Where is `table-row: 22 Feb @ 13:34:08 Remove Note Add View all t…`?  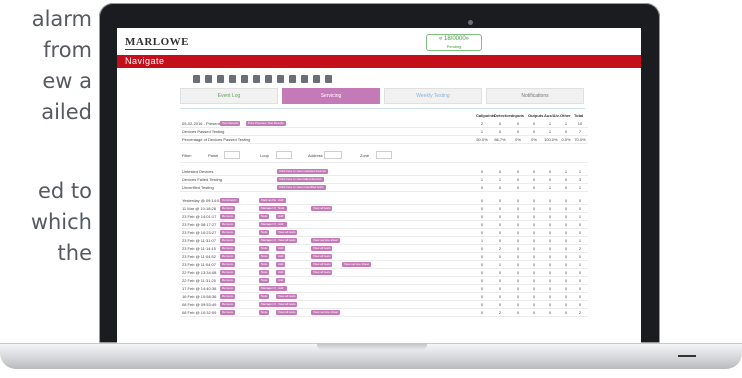 table-row: 22 Feb @ 13:34:08 Remove Note Add View all t… is located at coordinates (384, 273).